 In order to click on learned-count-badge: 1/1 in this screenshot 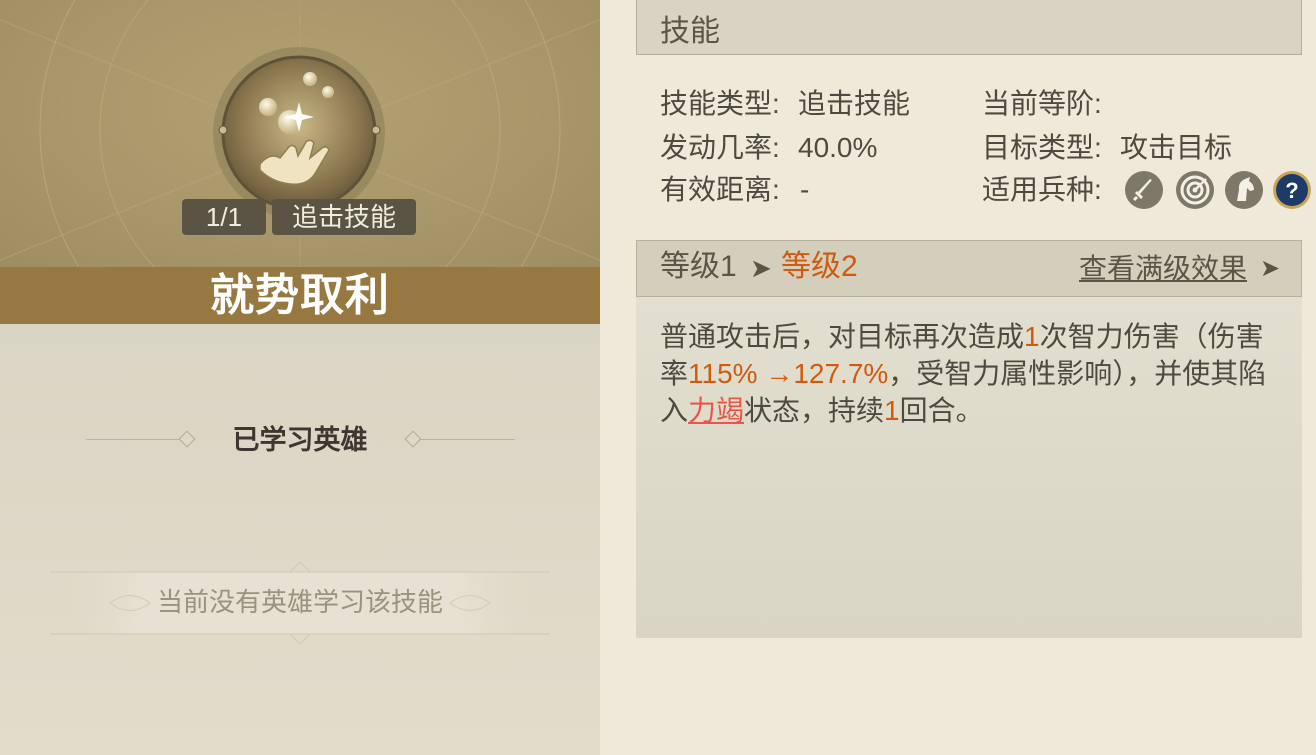, I will do `click(224, 217)`.